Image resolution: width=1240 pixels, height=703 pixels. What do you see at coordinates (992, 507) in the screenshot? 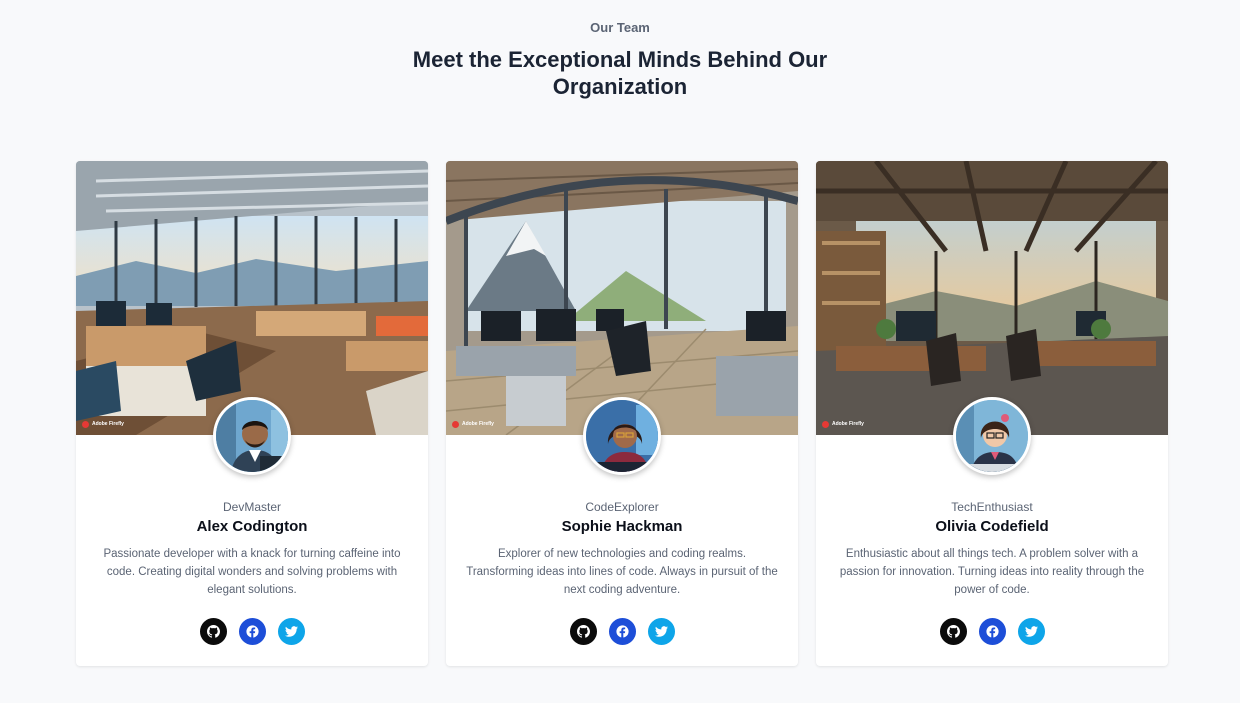
I see `member-handle: TechEnthusiast` at bounding box center [992, 507].